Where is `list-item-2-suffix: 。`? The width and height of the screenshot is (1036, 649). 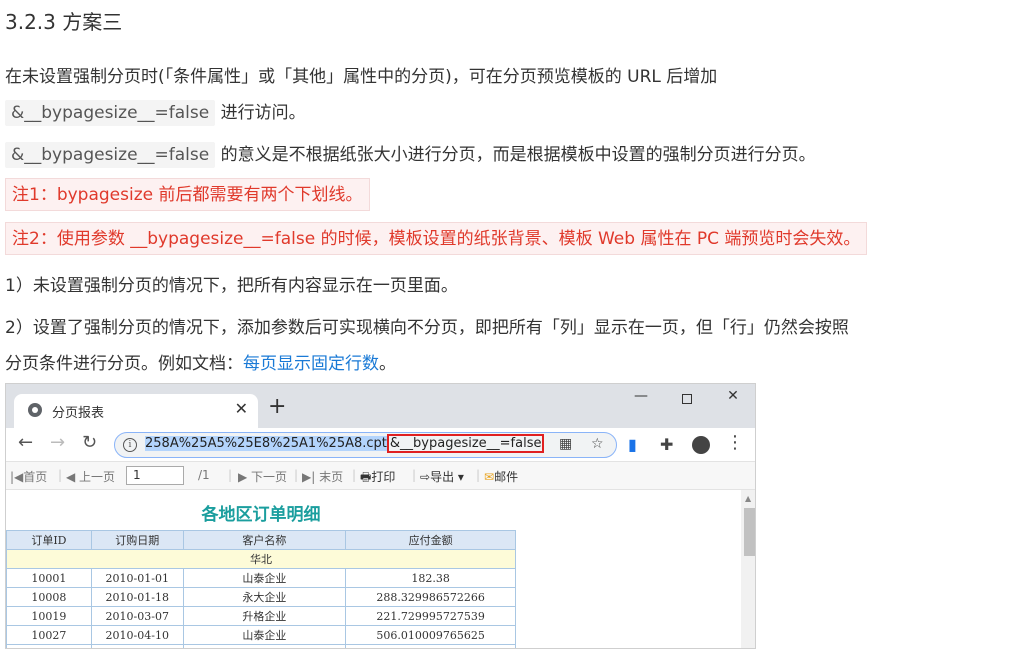 list-item-2-suffix: 。 is located at coordinates (387, 364).